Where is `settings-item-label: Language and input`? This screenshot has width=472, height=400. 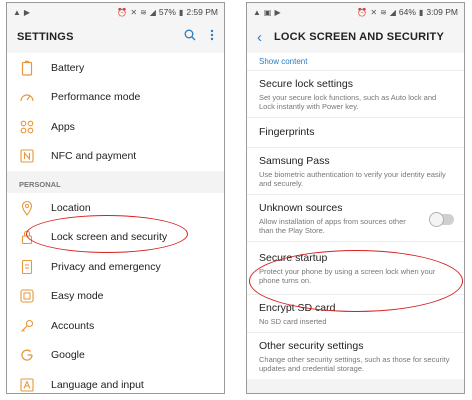
settings-item-label: Language and input is located at coordinates (97, 384).